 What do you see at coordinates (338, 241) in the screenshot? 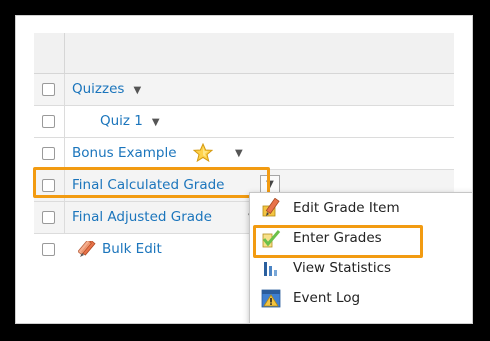
I see `highlight-enter-grades` at bounding box center [338, 241].